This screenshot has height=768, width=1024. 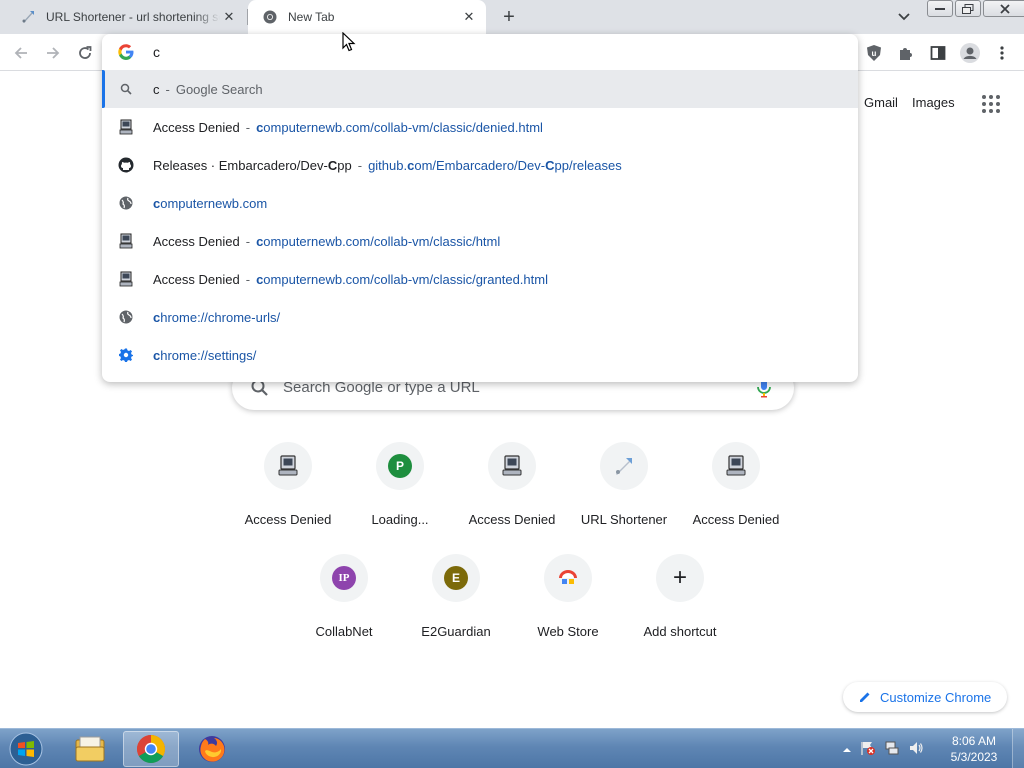 I want to click on letter-avatar-icon: E, so click(x=456, y=578).